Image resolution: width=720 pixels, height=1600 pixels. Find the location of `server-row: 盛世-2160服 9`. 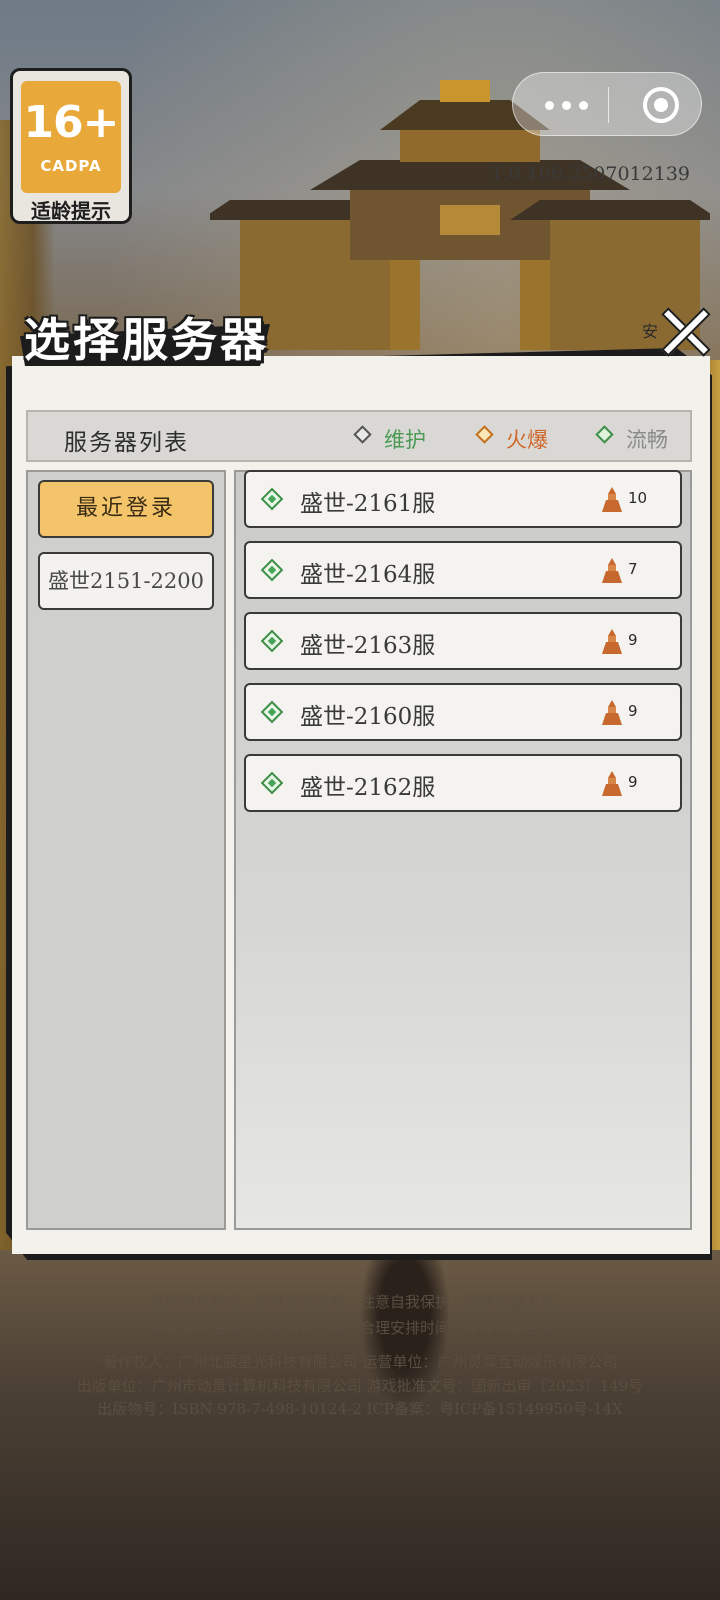

server-row: 盛世-2160服 9 is located at coordinates (463, 712).